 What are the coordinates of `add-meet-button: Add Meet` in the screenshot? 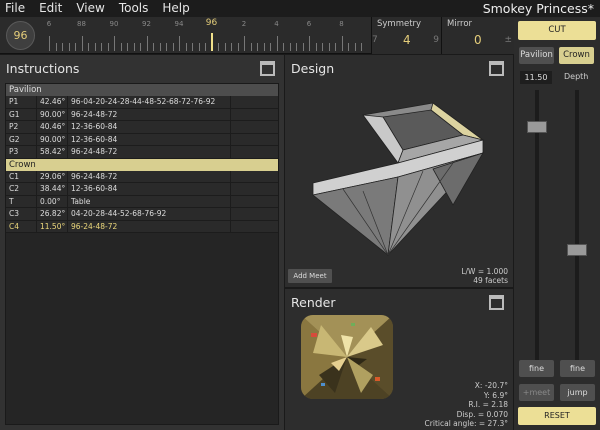 It's located at (310, 276).